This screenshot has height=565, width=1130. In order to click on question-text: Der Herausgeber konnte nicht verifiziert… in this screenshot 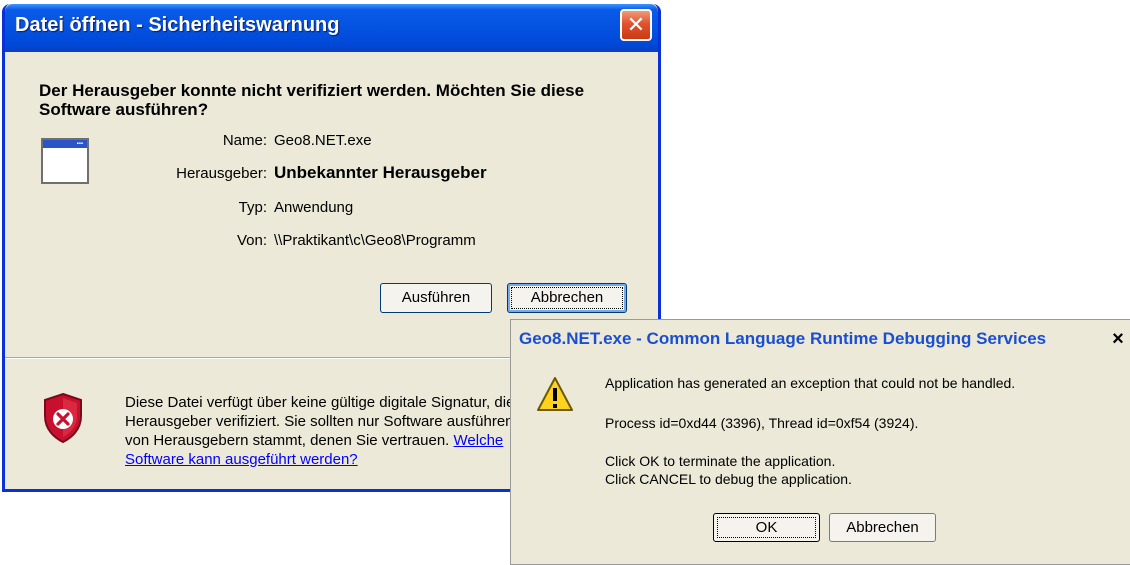, I will do `click(312, 100)`.